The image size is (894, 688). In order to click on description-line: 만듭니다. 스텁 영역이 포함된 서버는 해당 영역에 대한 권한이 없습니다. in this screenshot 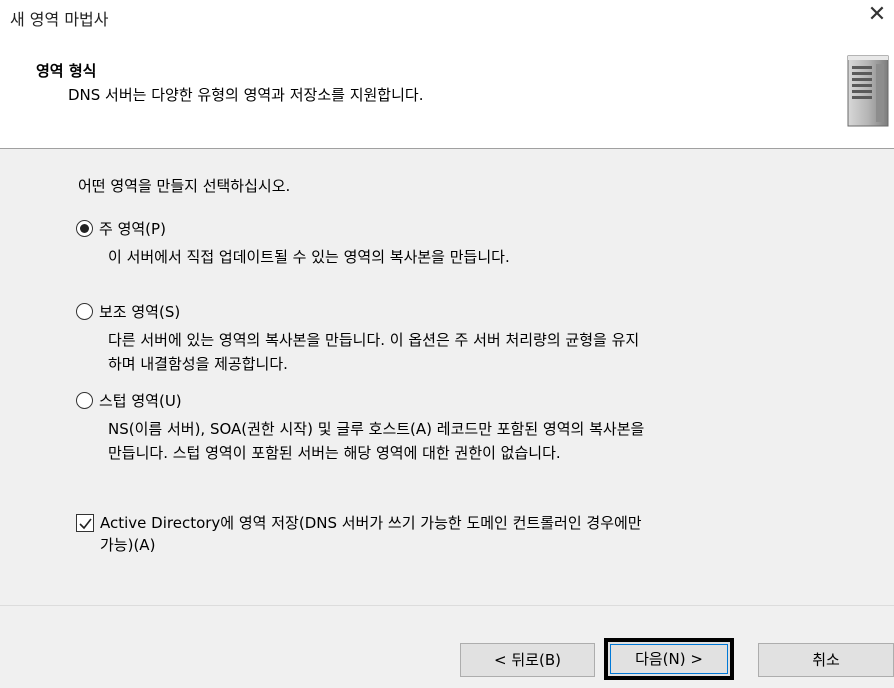, I will do `click(334, 453)`.